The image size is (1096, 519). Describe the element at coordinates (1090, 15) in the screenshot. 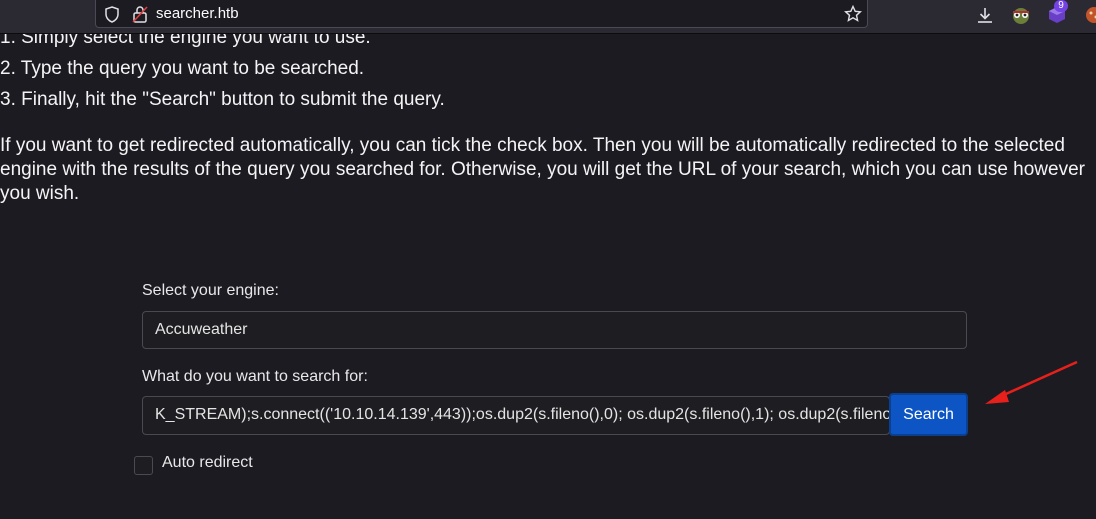

I see `cookie-extension-icon` at that location.